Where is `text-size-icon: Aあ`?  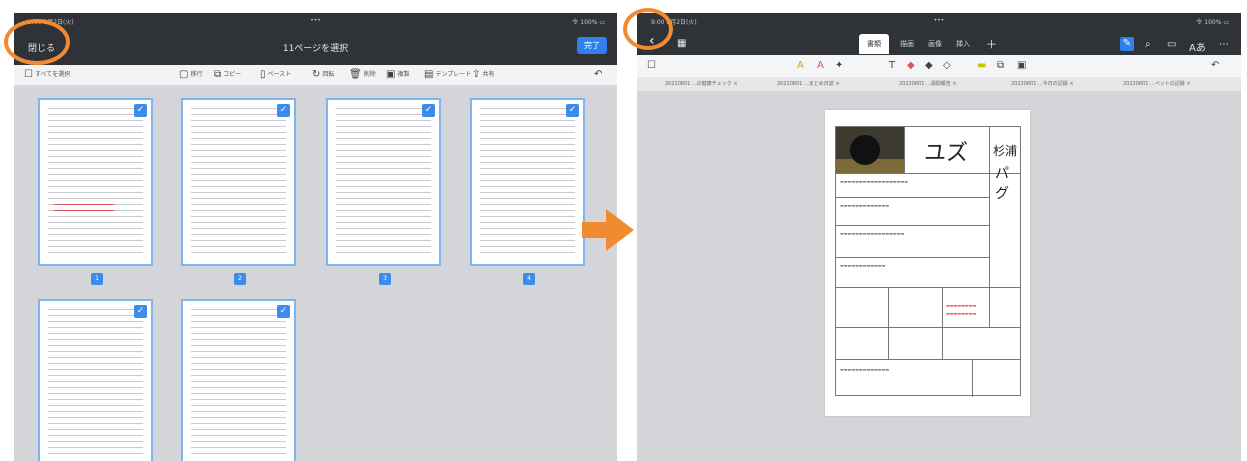 text-size-icon: Aあ is located at coordinates (1197, 46).